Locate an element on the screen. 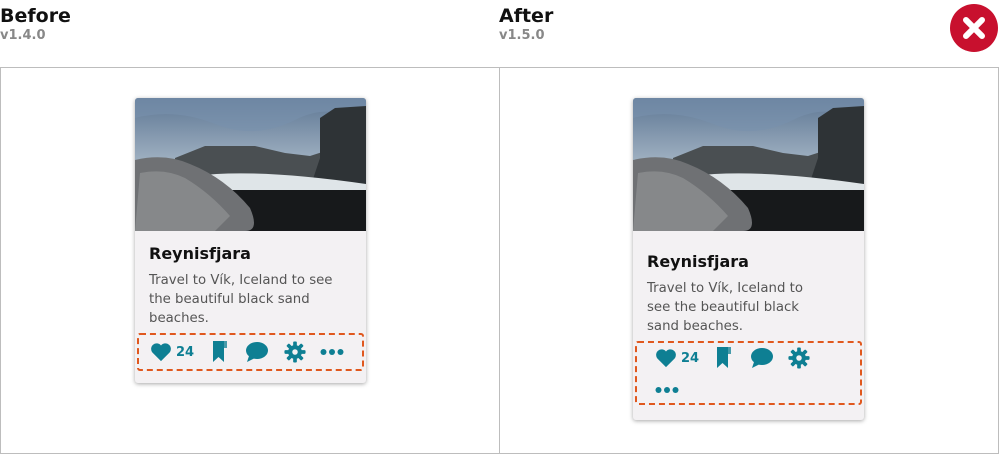 Image resolution: width=1000 pixels, height=455 pixels. after-header: After v1.5.0 is located at coordinates (526, 25).